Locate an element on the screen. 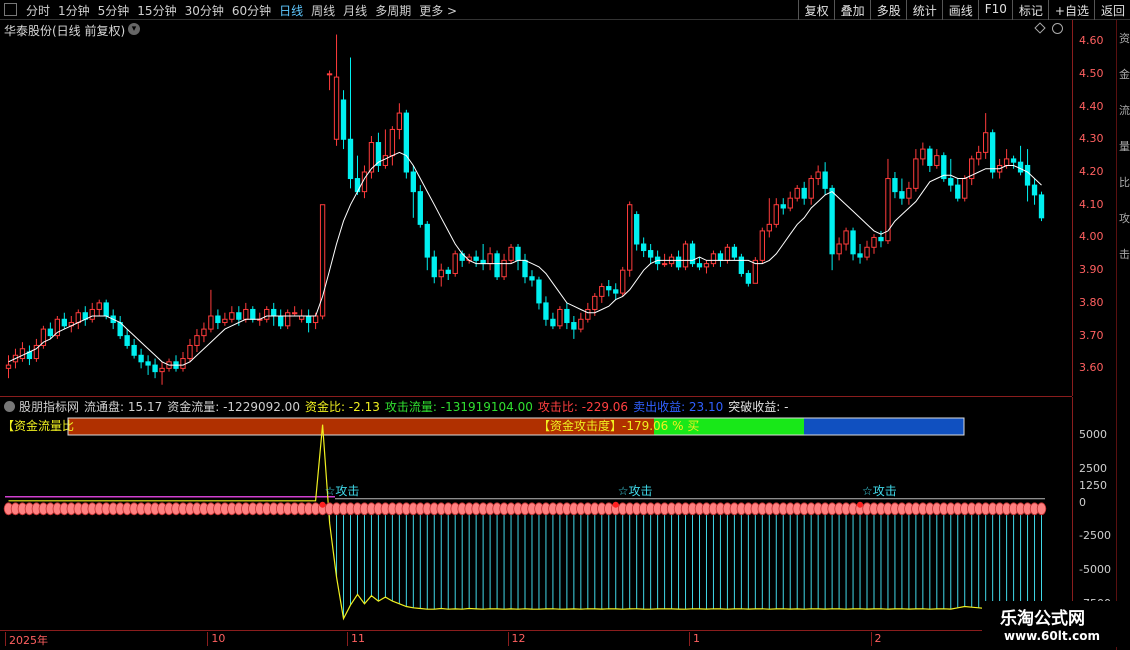  date-label: 11 is located at coordinates (356, 639).